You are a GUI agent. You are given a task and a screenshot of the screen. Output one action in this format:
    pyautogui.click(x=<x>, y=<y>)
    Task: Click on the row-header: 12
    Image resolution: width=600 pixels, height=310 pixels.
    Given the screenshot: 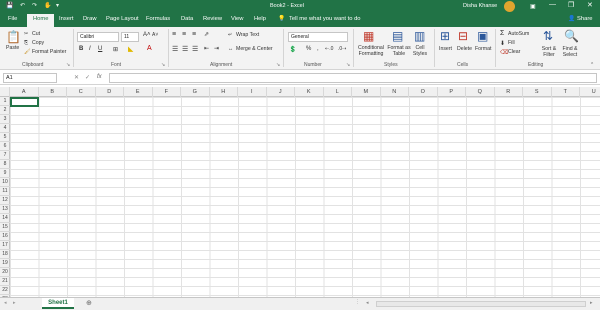 What is the action you would take?
    pyautogui.click(x=5, y=200)
    